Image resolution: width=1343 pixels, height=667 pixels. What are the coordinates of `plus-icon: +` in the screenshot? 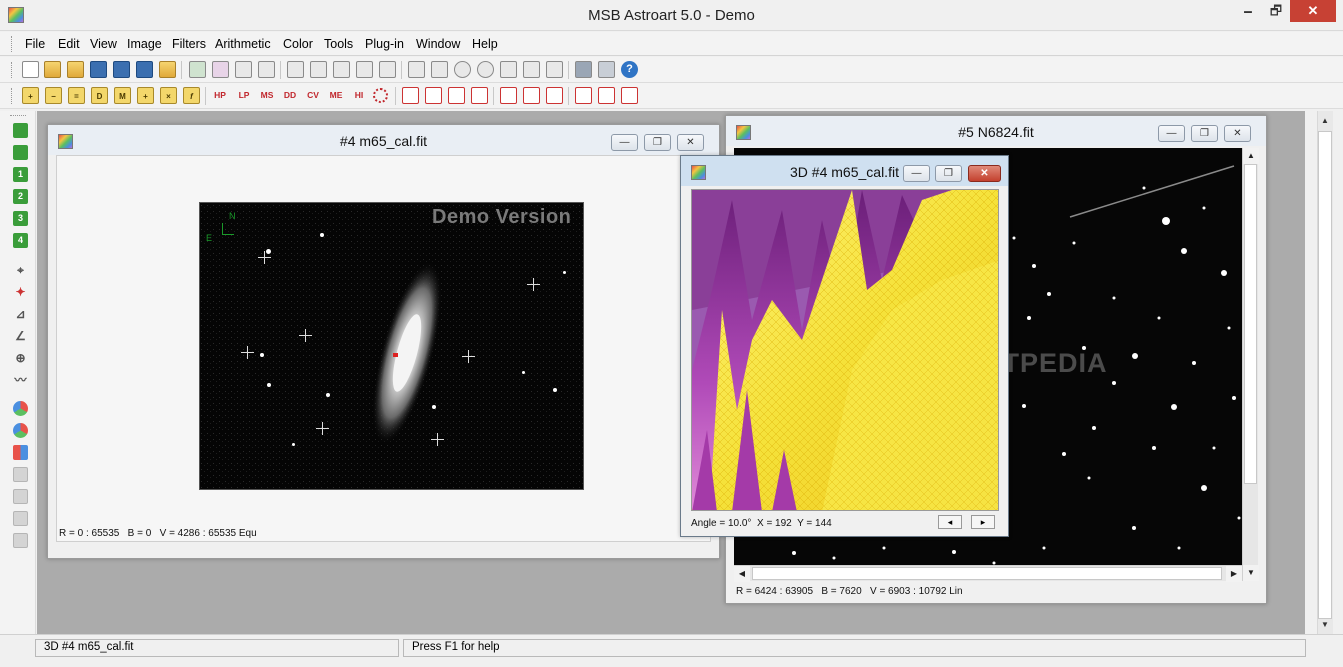 It's located at (145, 95).